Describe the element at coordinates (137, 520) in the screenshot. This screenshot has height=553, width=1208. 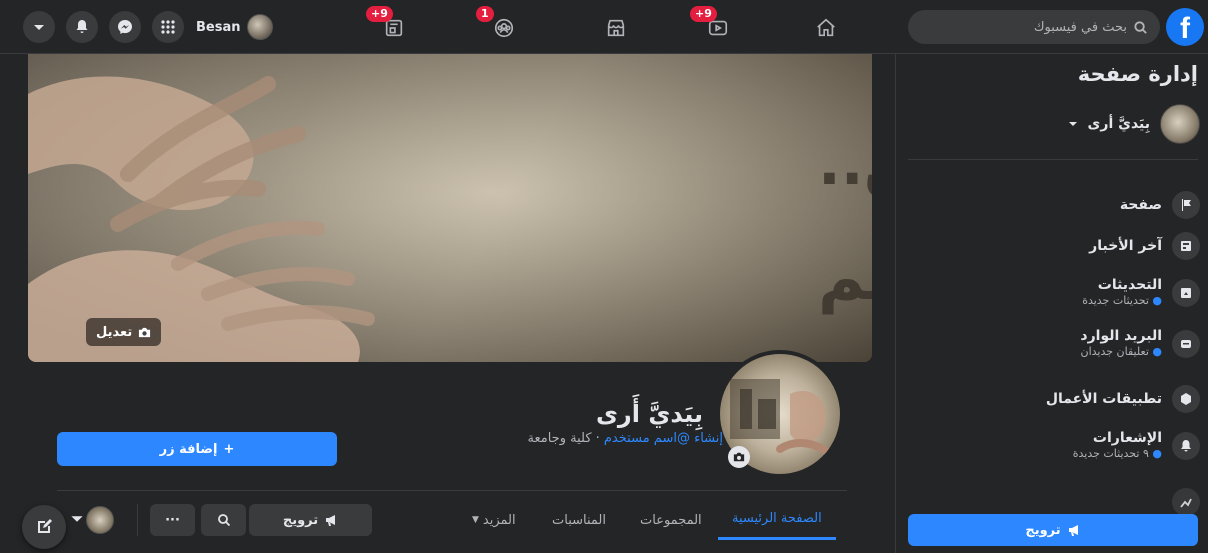
I see `actions-divider` at that location.